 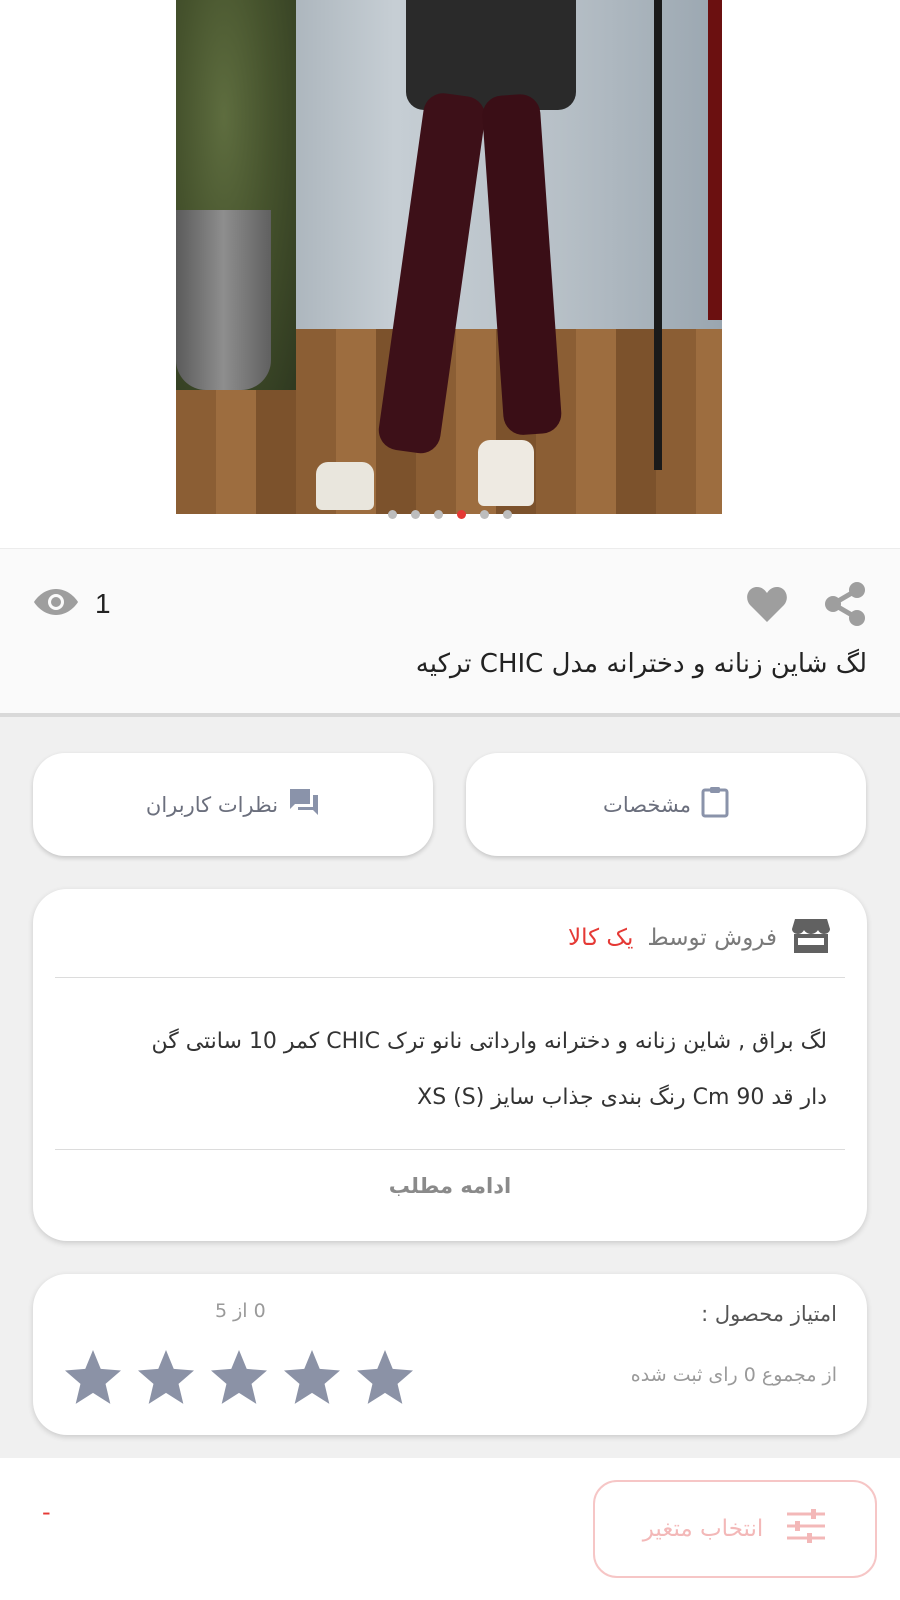 I want to click on star-rating, so click(x=239, y=1378).